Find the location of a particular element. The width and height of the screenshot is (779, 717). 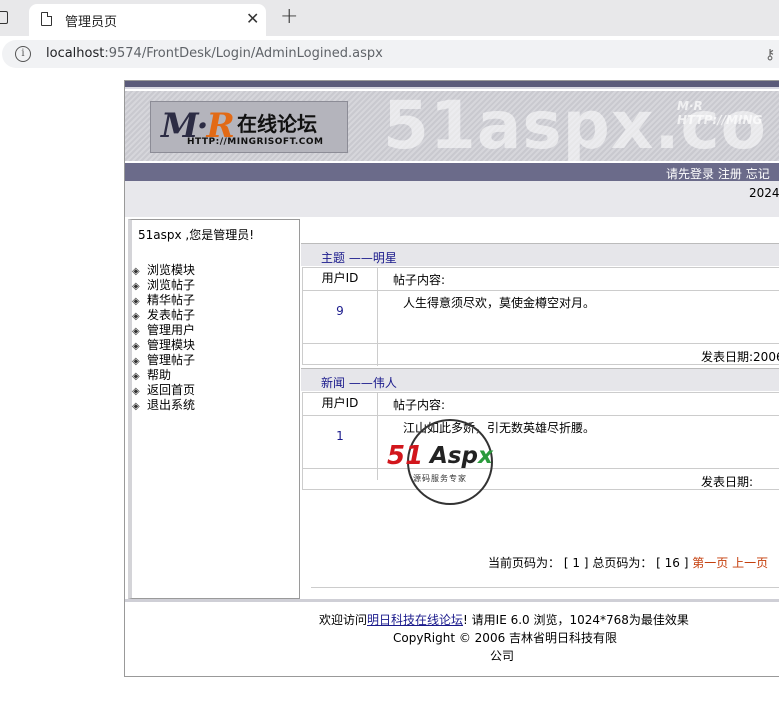

url-path: :9574/FrontDesk/Login/AdminLogined.aspx is located at coordinates (243, 53).